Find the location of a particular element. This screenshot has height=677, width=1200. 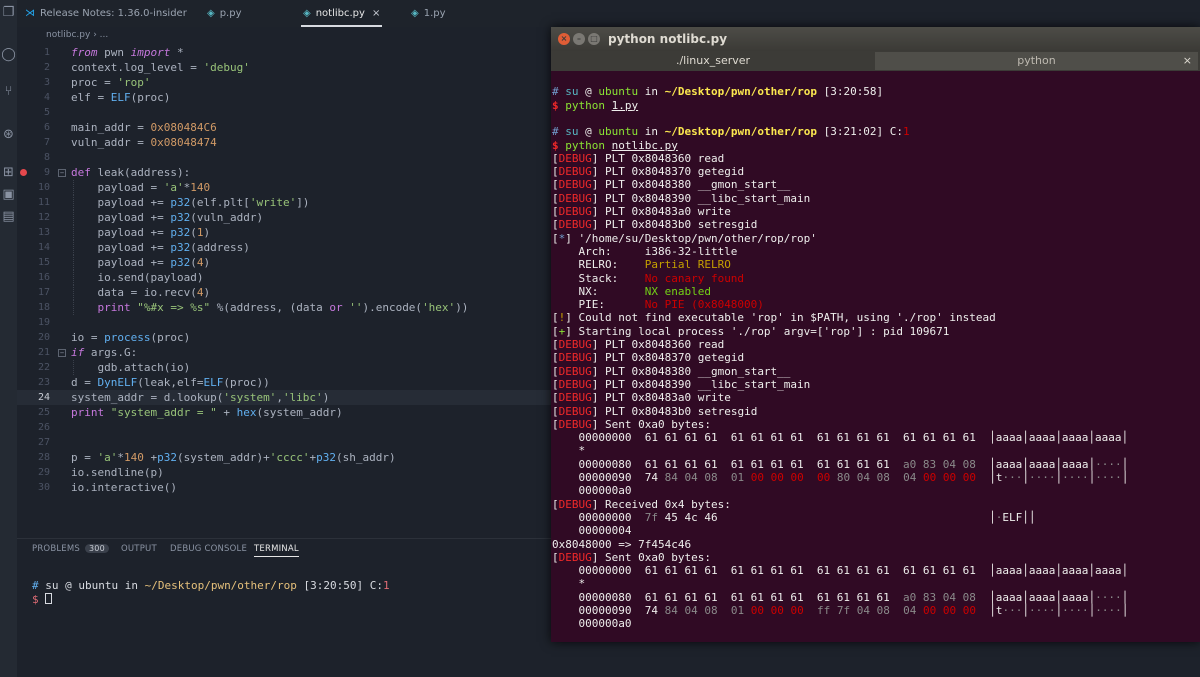

code-text: io.interactive() is located at coordinates (124, 487).